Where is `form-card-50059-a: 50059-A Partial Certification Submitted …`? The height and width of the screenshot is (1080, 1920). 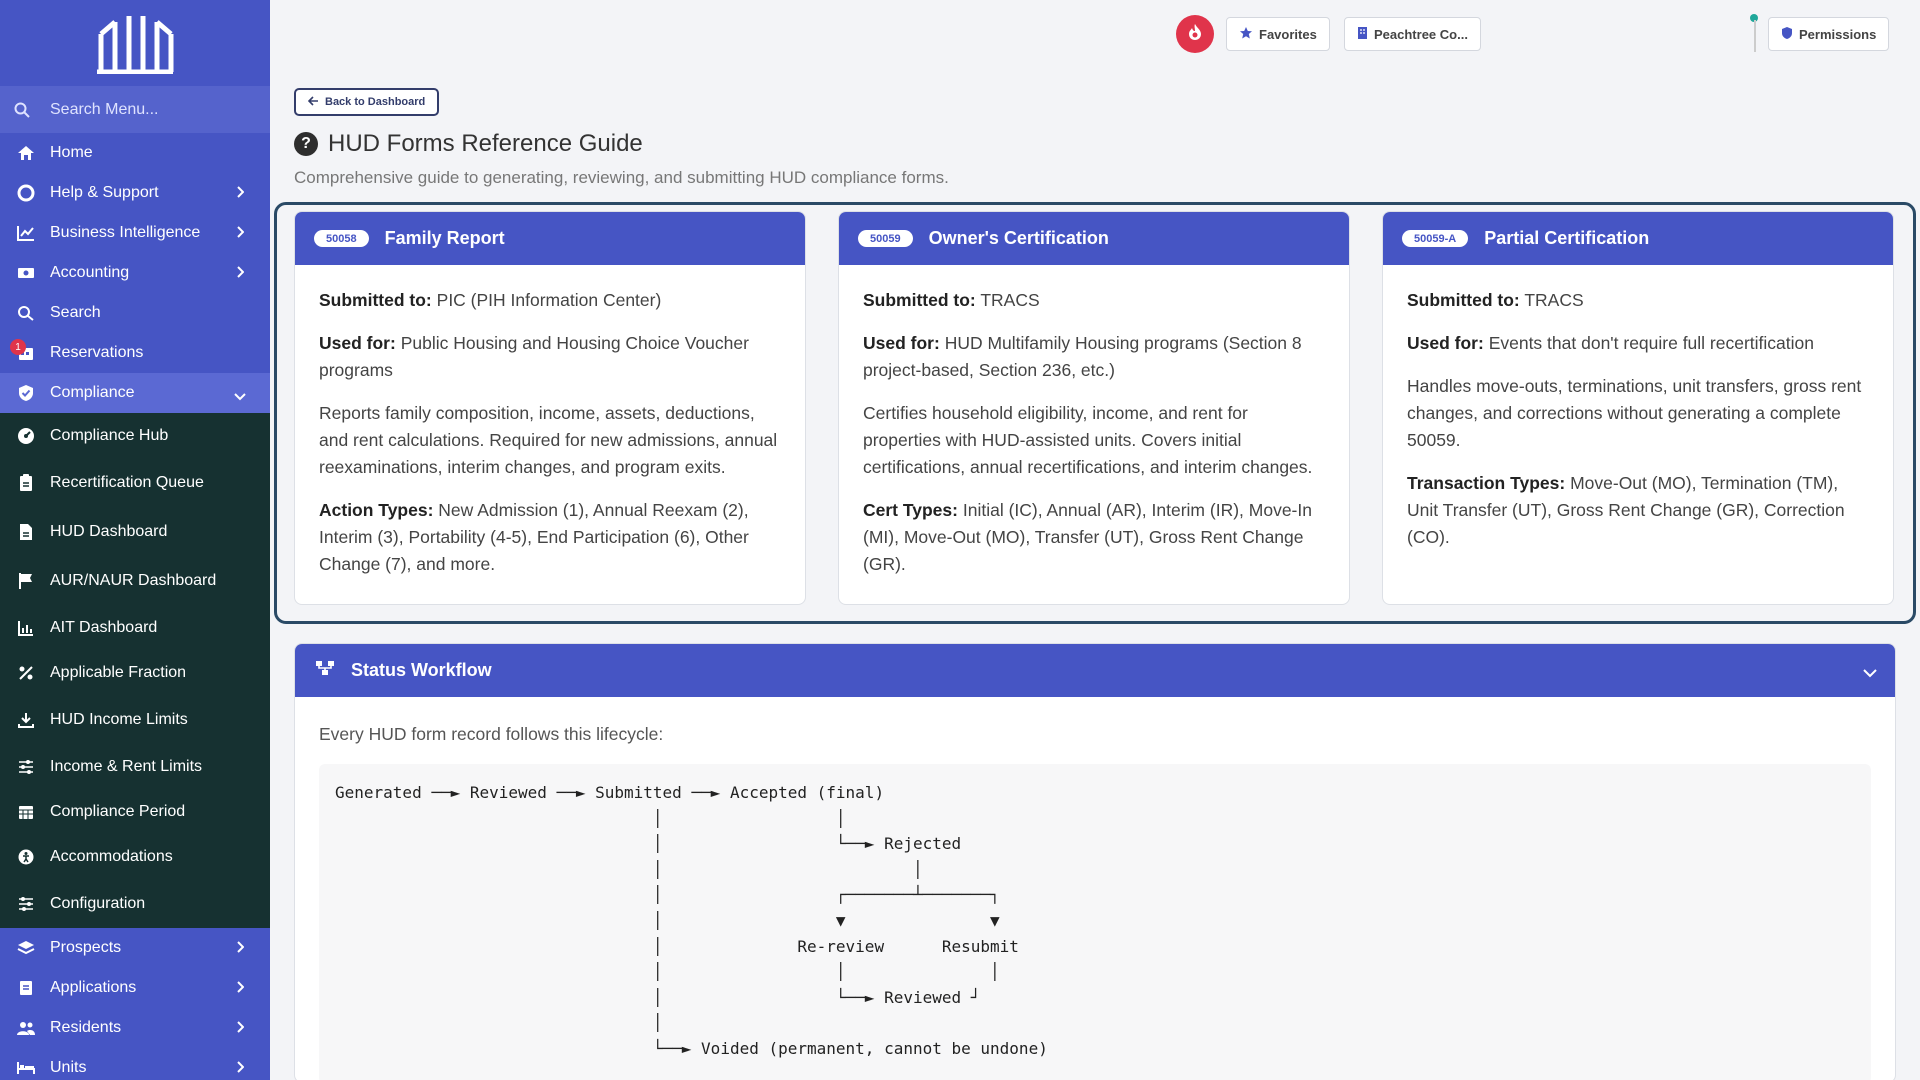 form-card-50059-a: 50059-A Partial Certification Submitted … is located at coordinates (1638, 408).